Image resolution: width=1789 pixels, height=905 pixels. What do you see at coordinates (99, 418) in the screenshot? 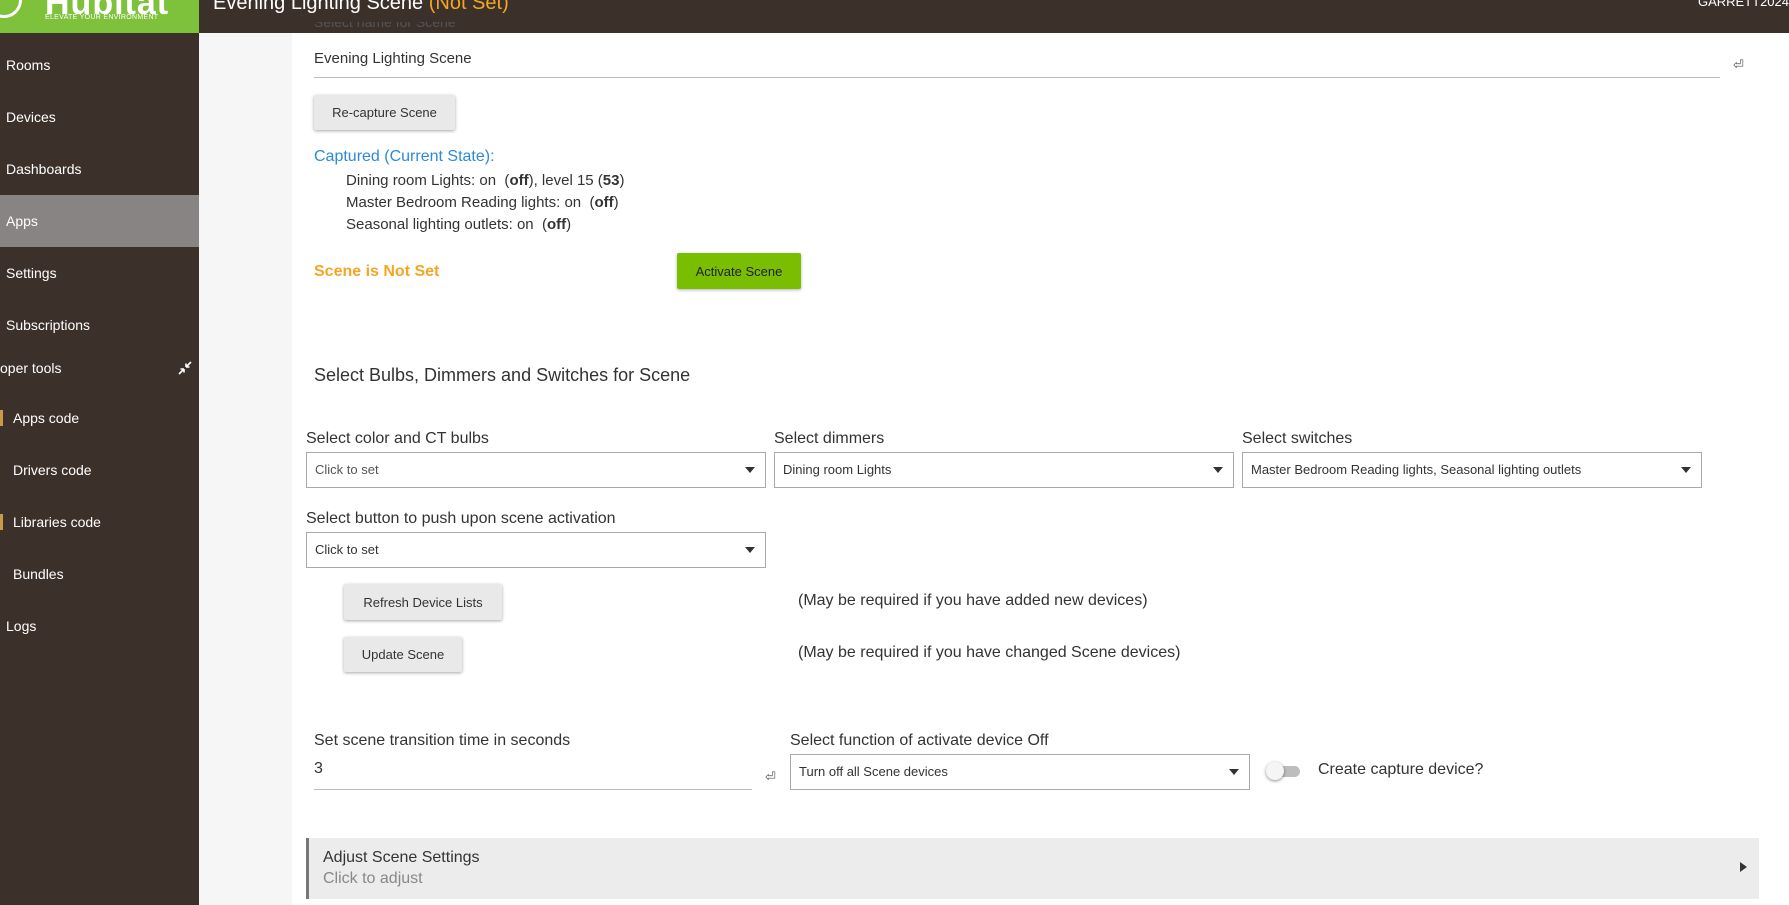
I see `sidebar-item-apps-code: Apps code` at bounding box center [99, 418].